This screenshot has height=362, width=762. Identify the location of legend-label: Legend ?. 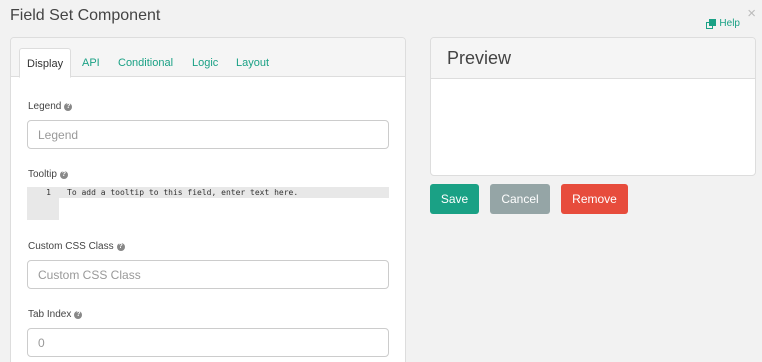
(50, 106).